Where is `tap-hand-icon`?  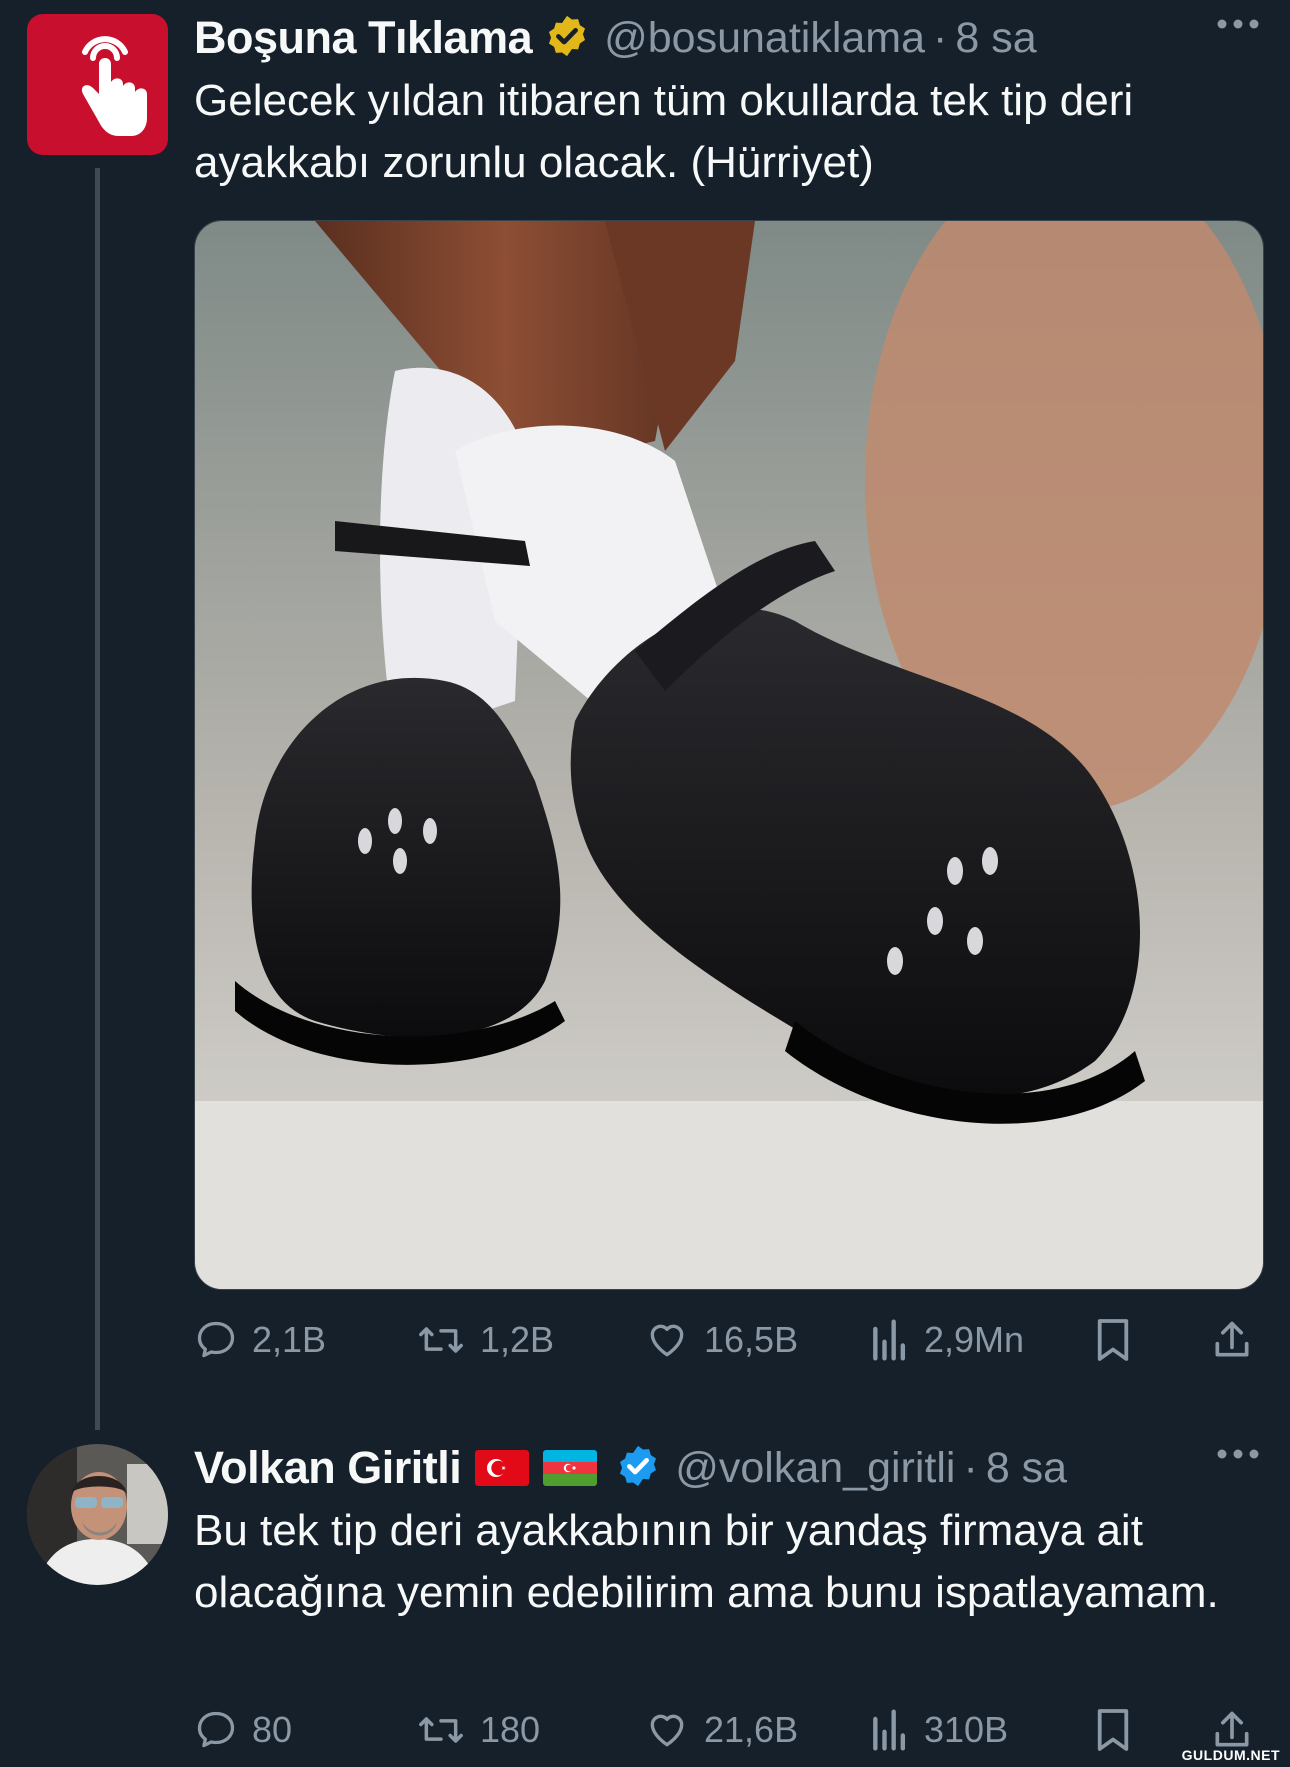 tap-hand-icon is located at coordinates (114, 86).